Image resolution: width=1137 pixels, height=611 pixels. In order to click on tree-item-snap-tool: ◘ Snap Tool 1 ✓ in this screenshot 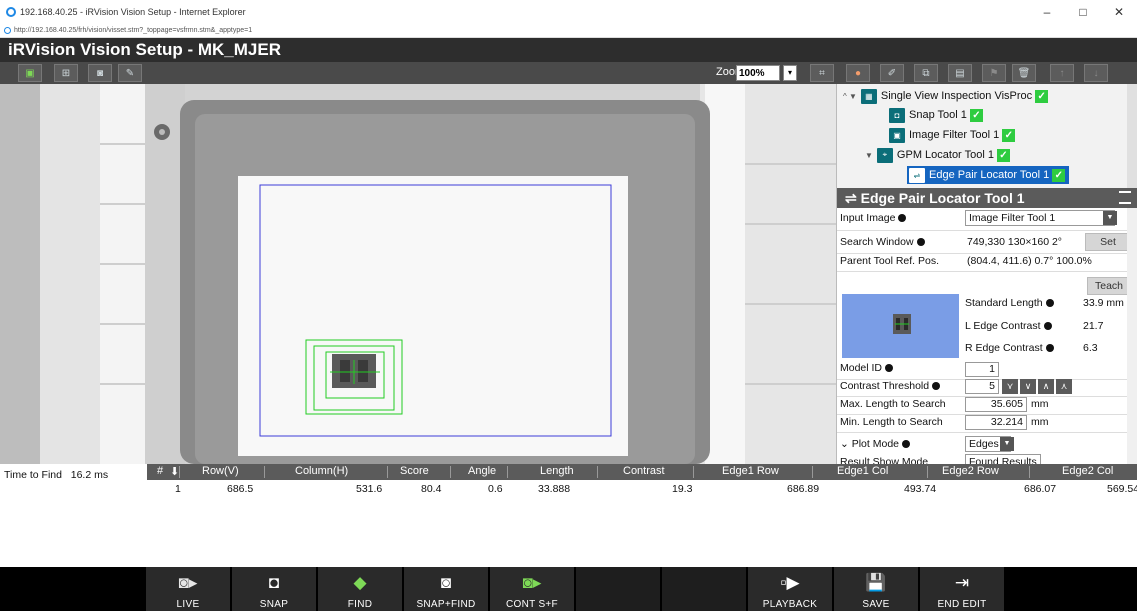, I will do `click(936, 115)`.